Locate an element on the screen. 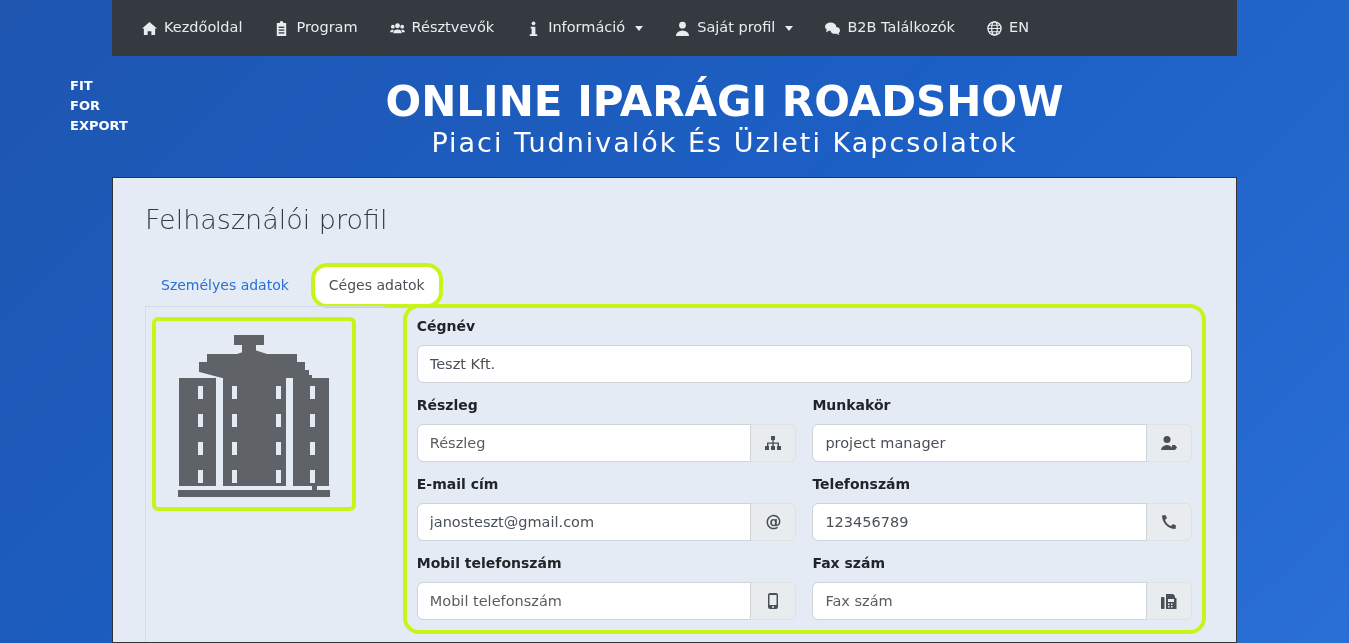  input-field: 123456789 is located at coordinates (979, 521).